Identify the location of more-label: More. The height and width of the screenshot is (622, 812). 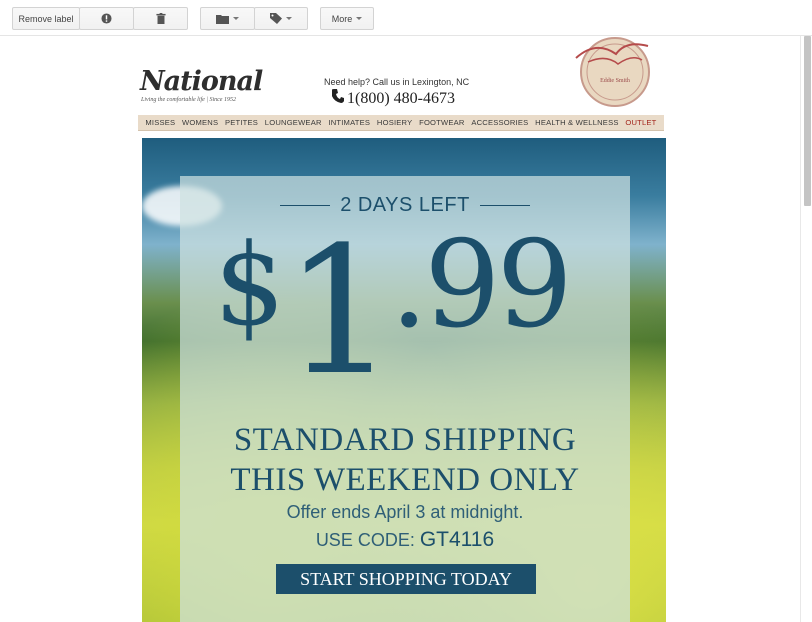
(342, 18).